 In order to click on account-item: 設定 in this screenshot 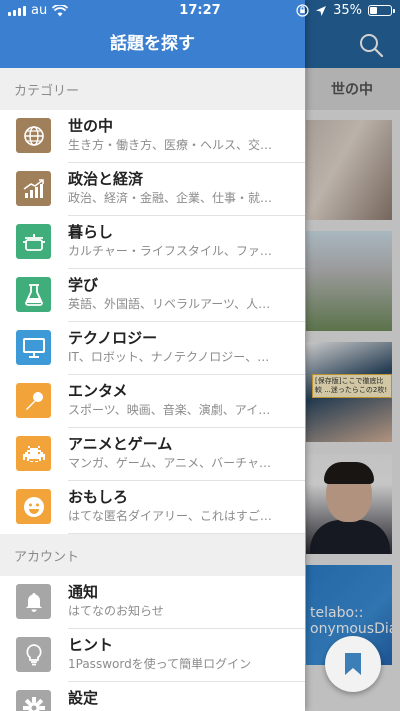, I will do `click(152, 696)`.